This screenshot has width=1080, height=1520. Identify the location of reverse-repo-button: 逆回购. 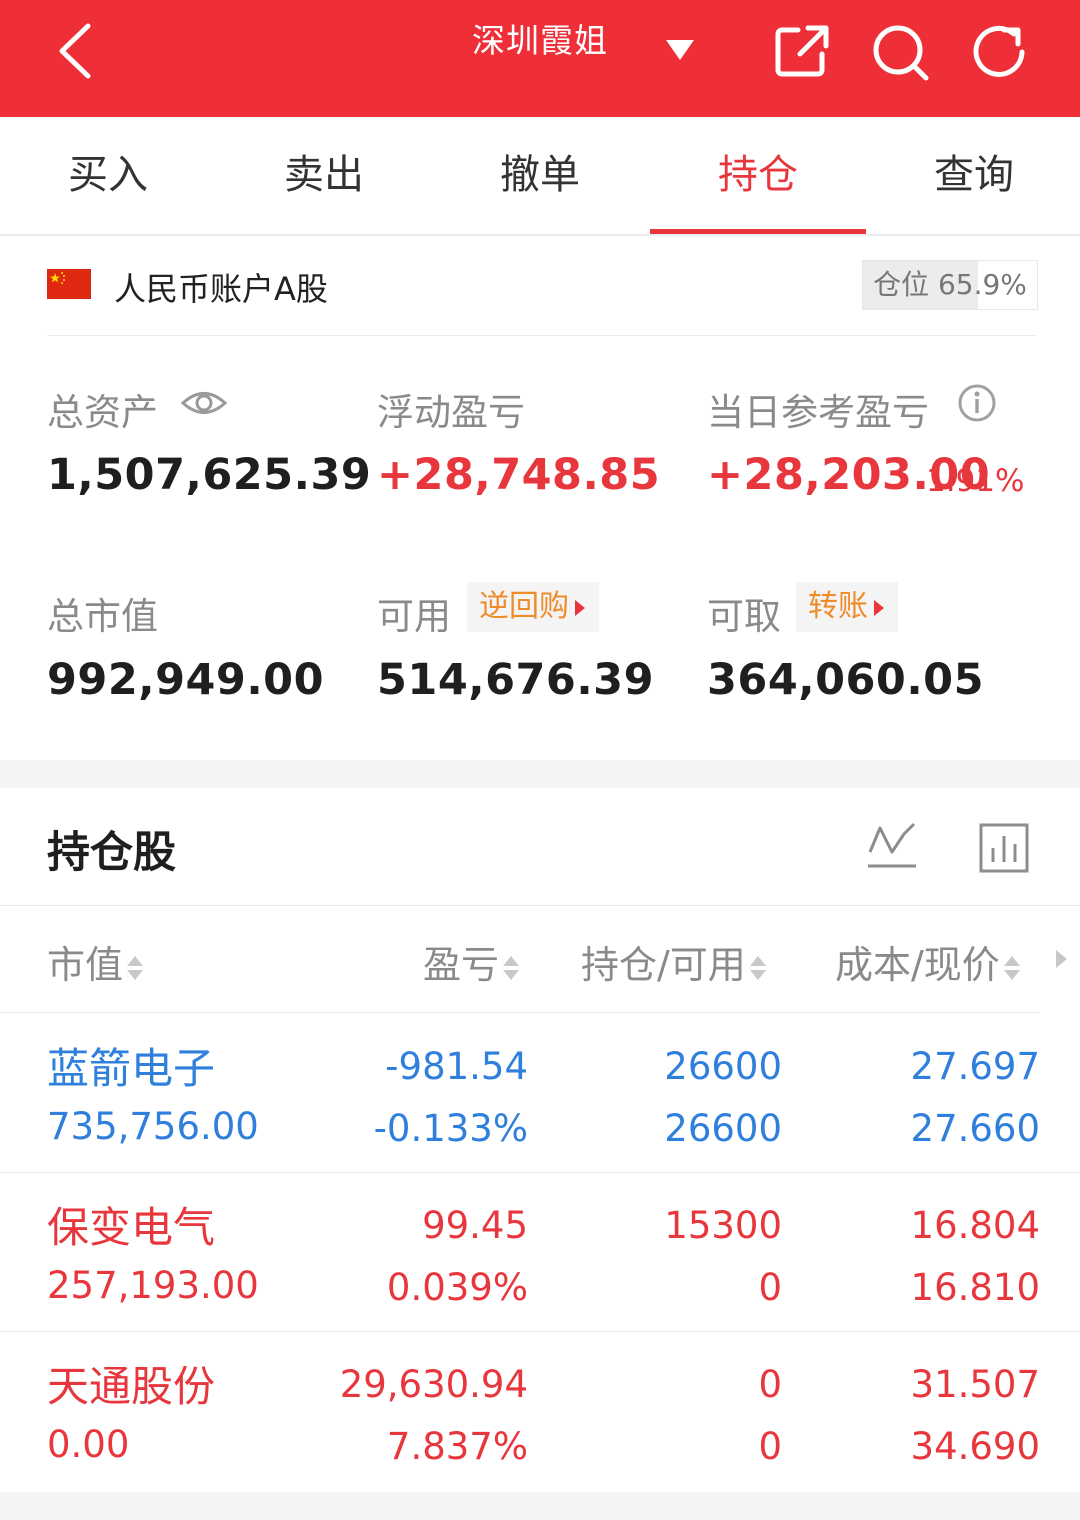
(533, 607).